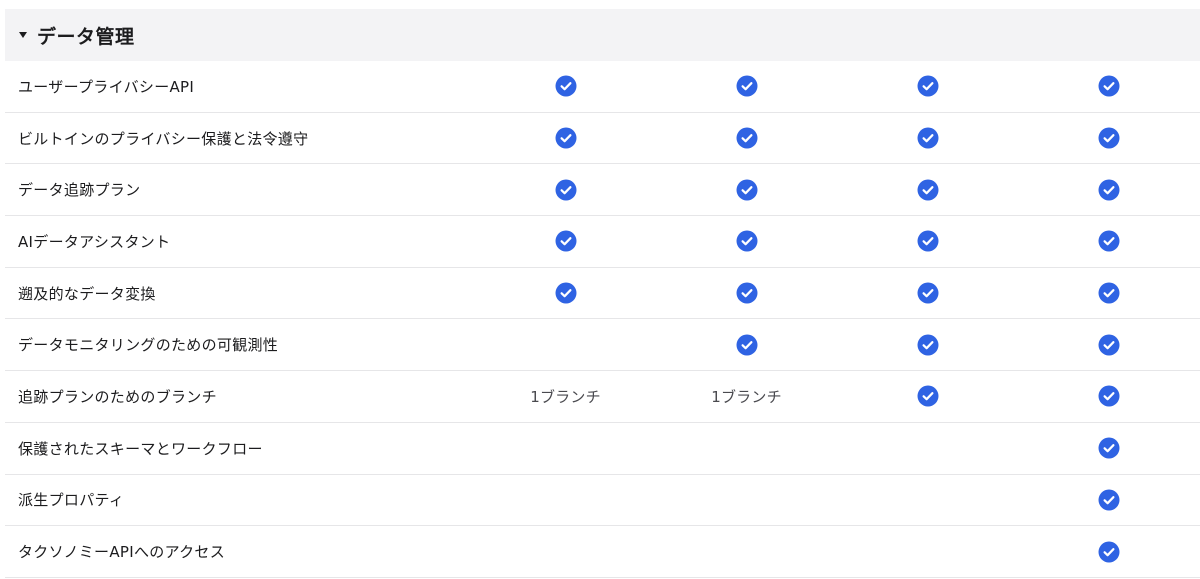  Describe the element at coordinates (163, 138) in the screenshot. I see `feature-label: ビルトインのプライバシー保護と法令遵守` at that location.